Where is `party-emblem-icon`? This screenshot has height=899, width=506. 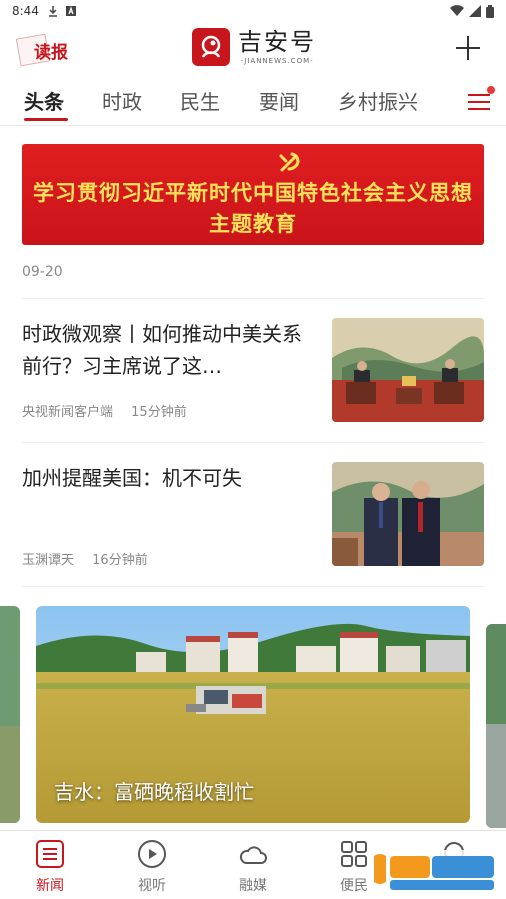 party-emblem-icon is located at coordinates (289, 162).